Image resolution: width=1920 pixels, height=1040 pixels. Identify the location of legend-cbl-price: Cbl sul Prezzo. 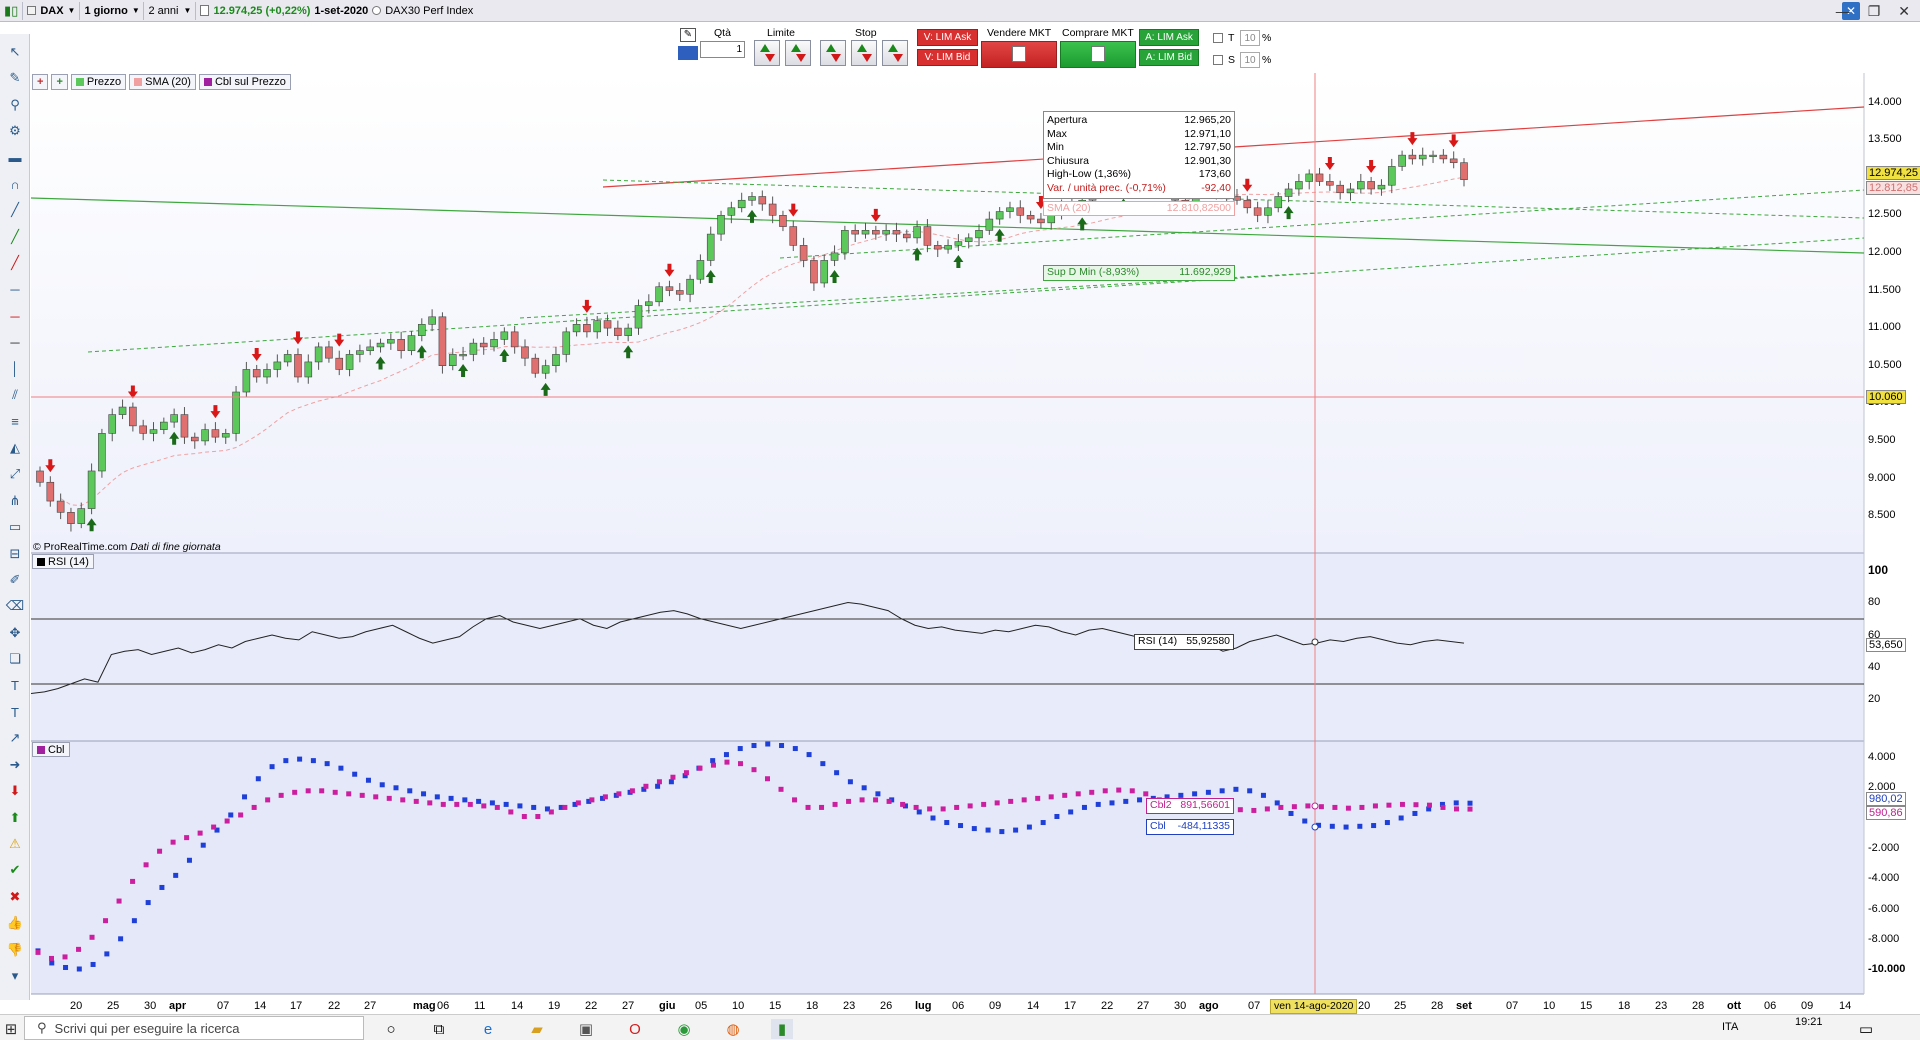
(244, 82).